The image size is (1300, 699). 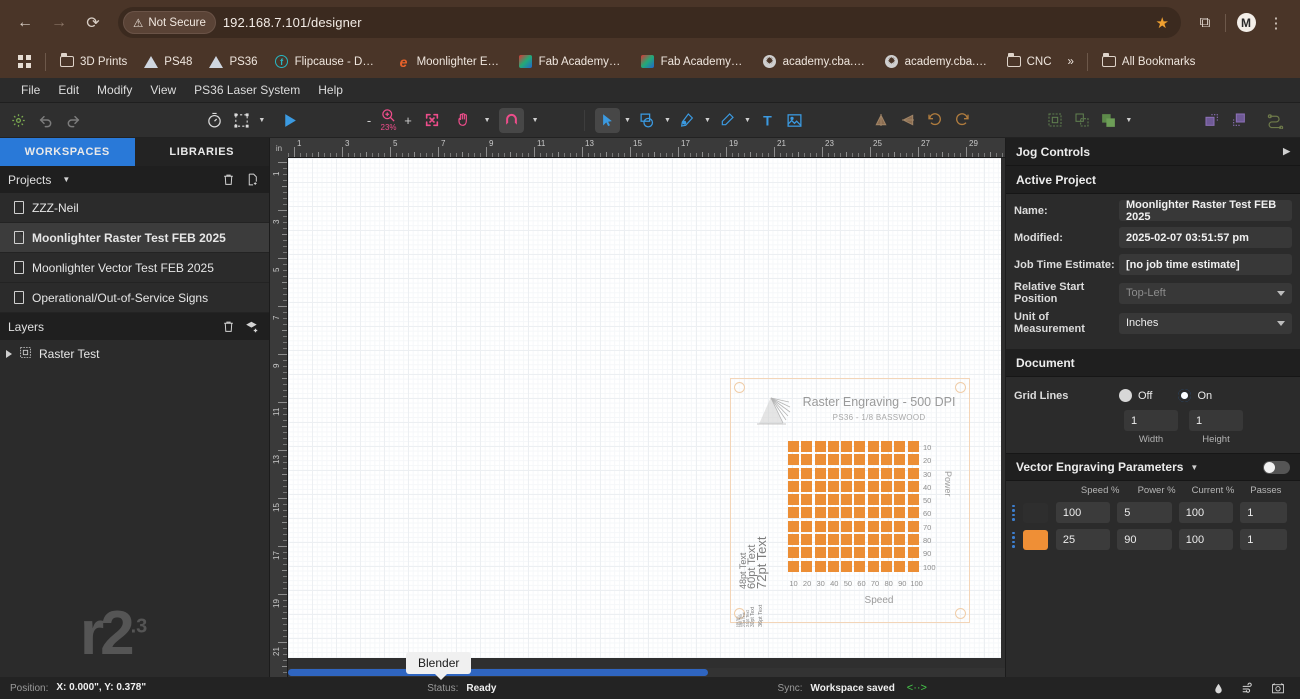 What do you see at coordinates (134, 208) in the screenshot?
I see `project-list-item: ZZZ-Neil` at bounding box center [134, 208].